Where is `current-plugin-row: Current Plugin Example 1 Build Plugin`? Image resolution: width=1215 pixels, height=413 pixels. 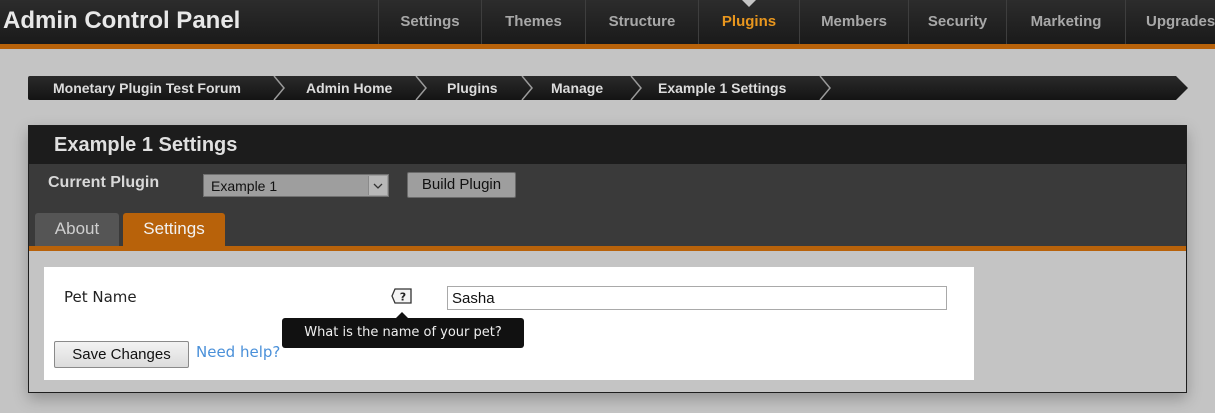 current-plugin-row: Current Plugin Example 1 Build Plugin is located at coordinates (607, 185).